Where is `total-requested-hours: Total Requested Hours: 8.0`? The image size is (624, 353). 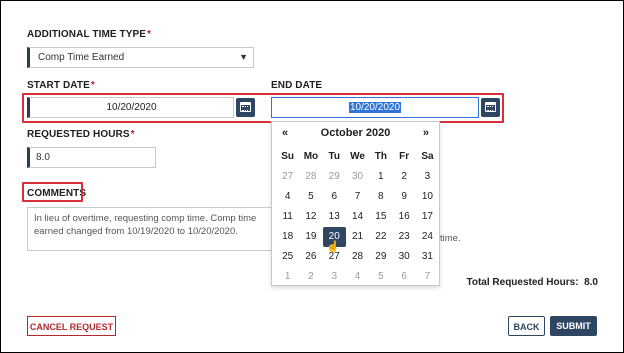
total-requested-hours: Total Requested Hours: 8.0 is located at coordinates (532, 282).